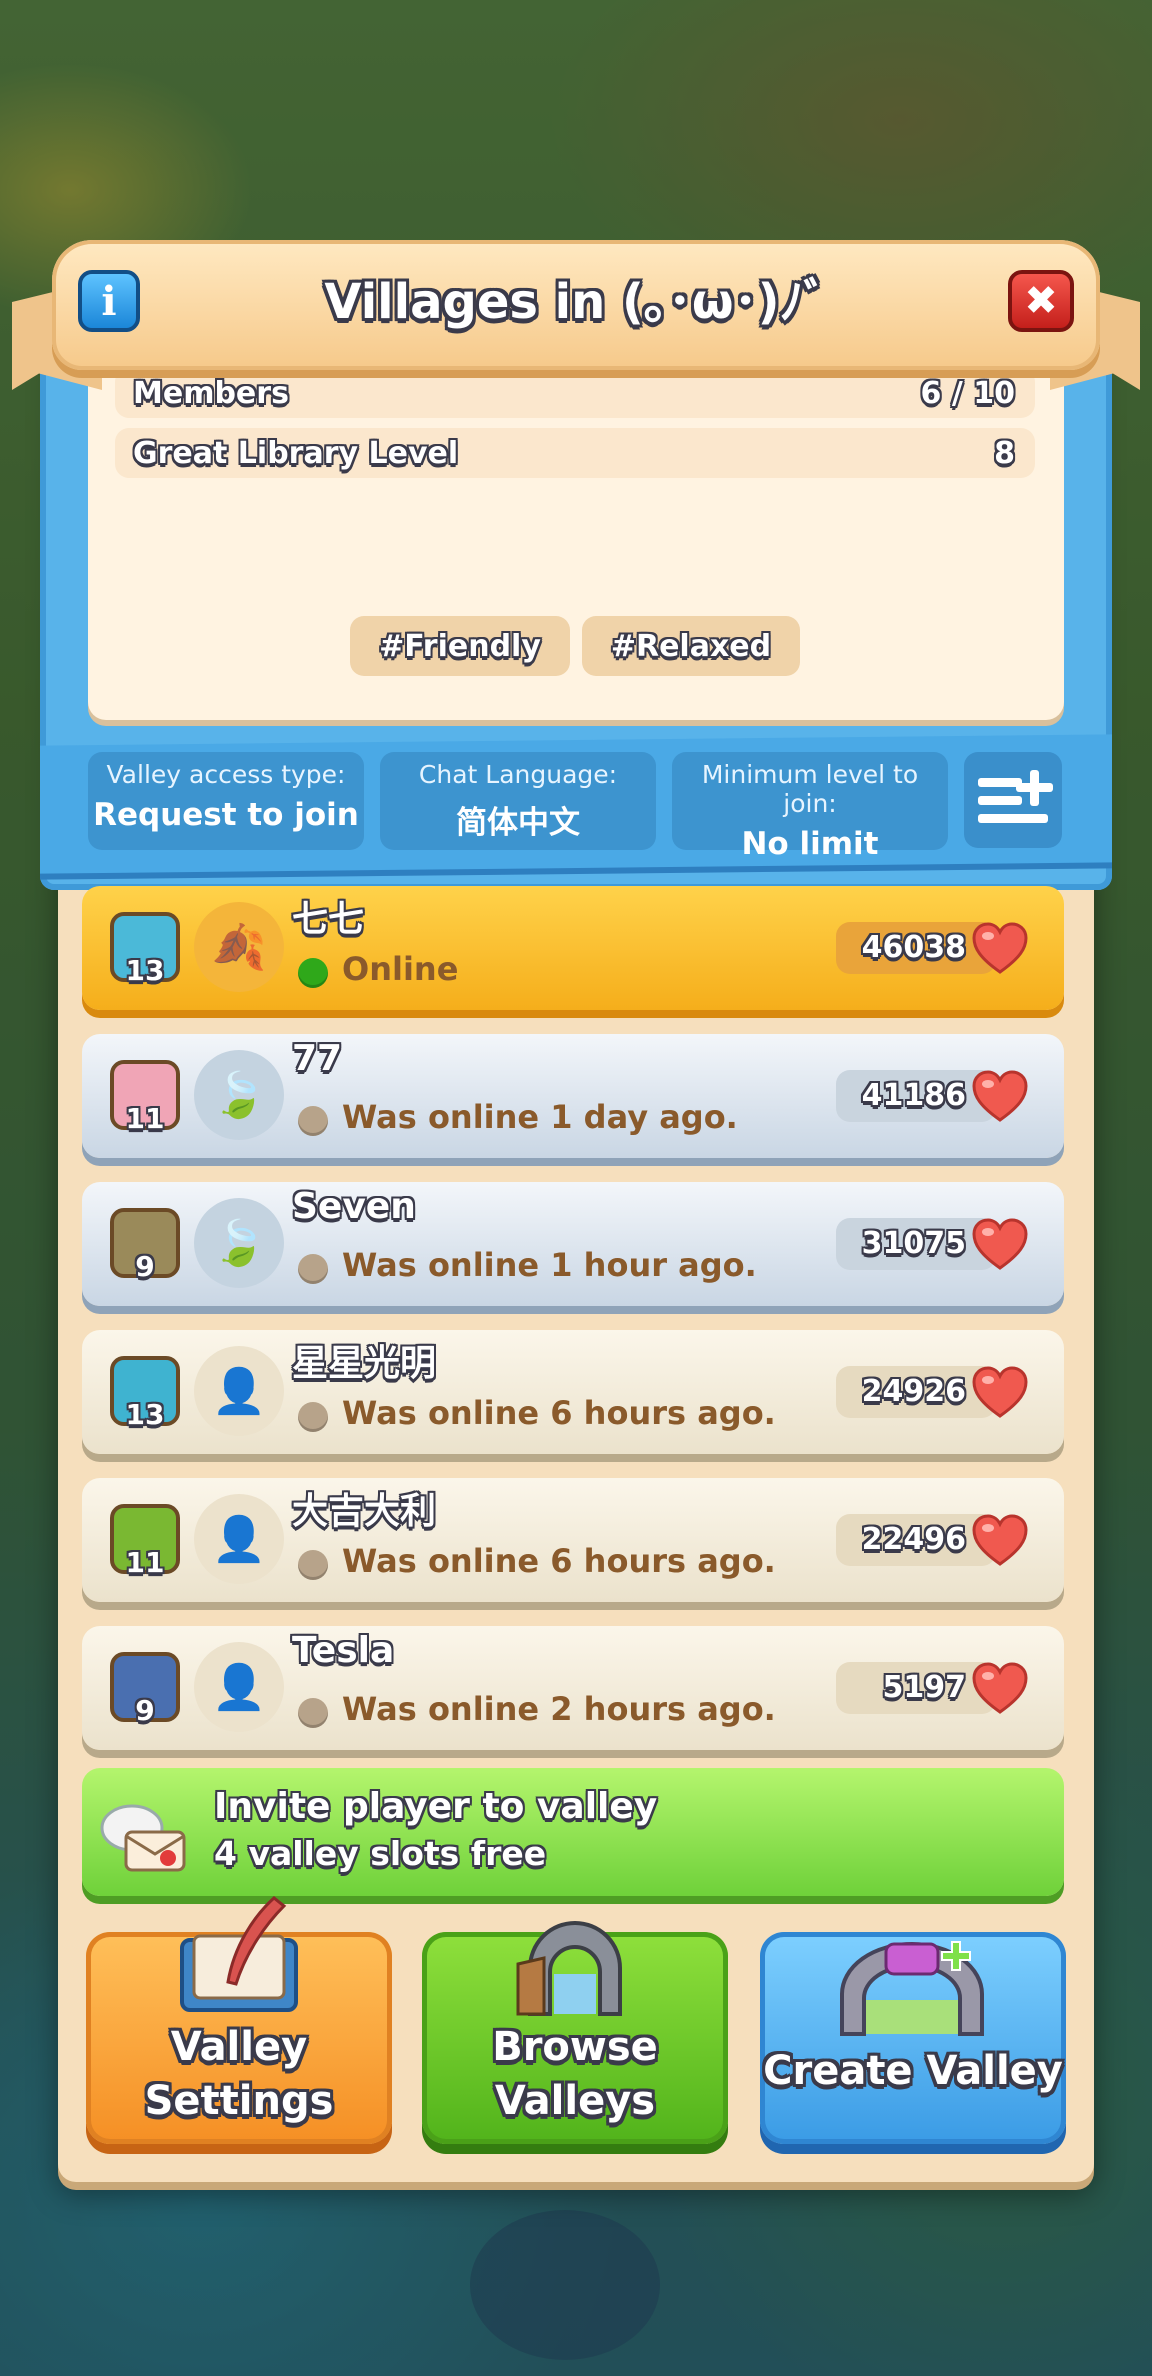  Describe the element at coordinates (573, 1540) in the screenshot. I see `member-row: 11 👤 大吉大利 Was online 6 hours ago. 22496` at that location.